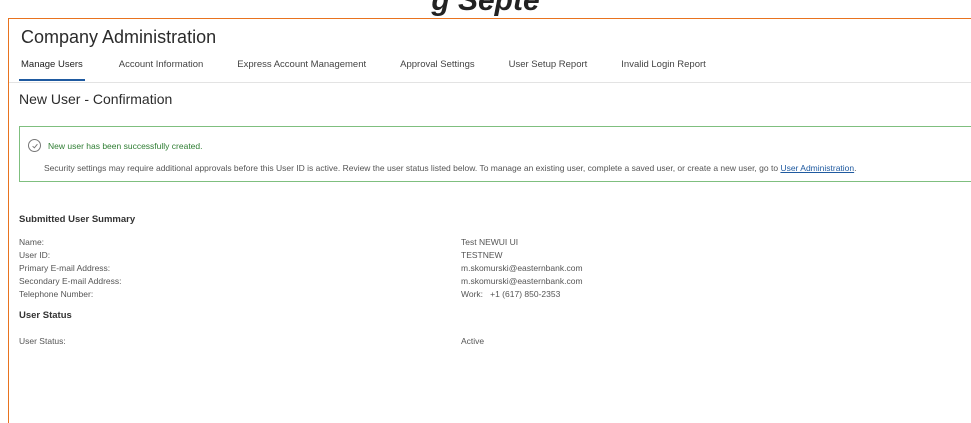 The height and width of the screenshot is (423, 971). Describe the element at coordinates (548, 70) in the screenshot. I see `tab-user-setup-report: User Setup Report` at that location.